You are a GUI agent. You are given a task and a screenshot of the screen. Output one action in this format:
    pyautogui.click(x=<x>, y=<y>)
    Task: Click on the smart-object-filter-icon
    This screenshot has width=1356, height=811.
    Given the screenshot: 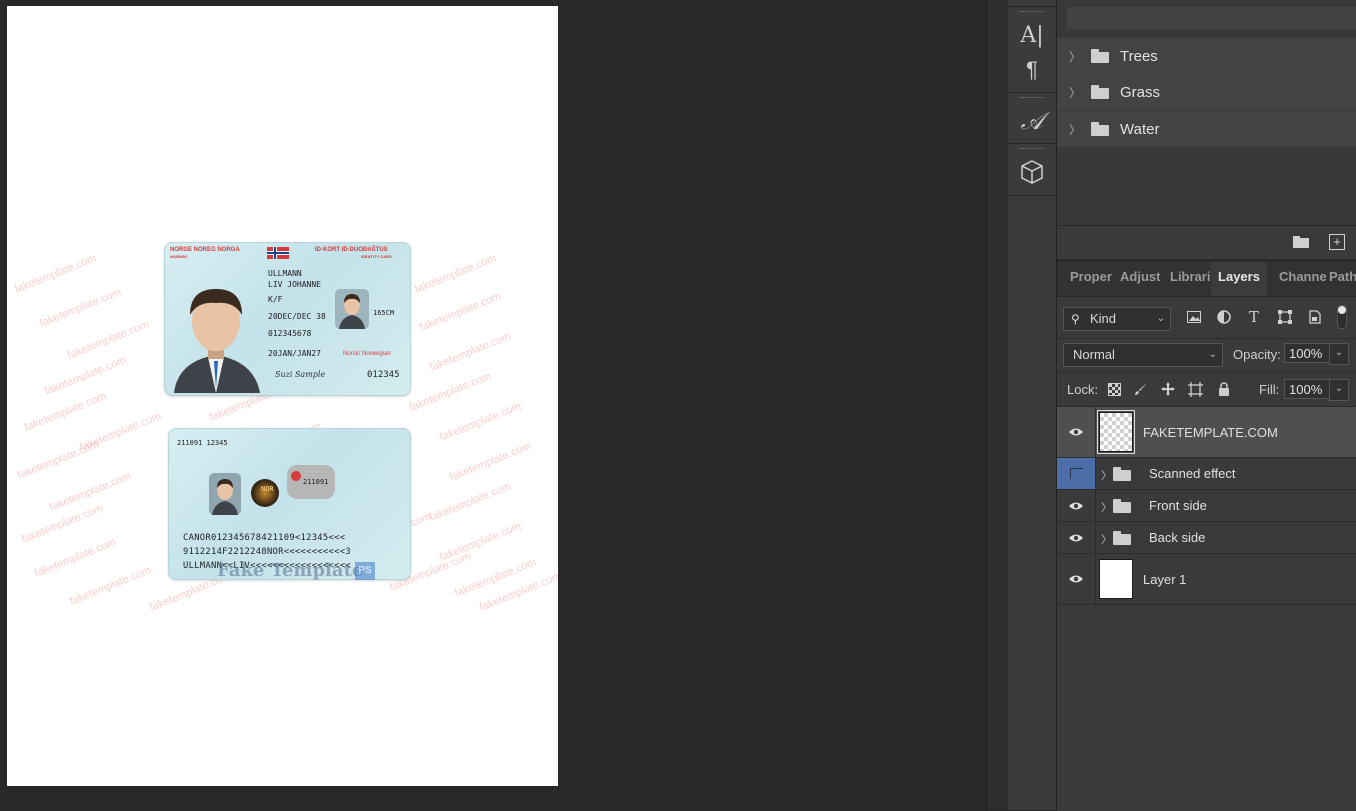 What is the action you would take?
    pyautogui.click(x=1315, y=317)
    